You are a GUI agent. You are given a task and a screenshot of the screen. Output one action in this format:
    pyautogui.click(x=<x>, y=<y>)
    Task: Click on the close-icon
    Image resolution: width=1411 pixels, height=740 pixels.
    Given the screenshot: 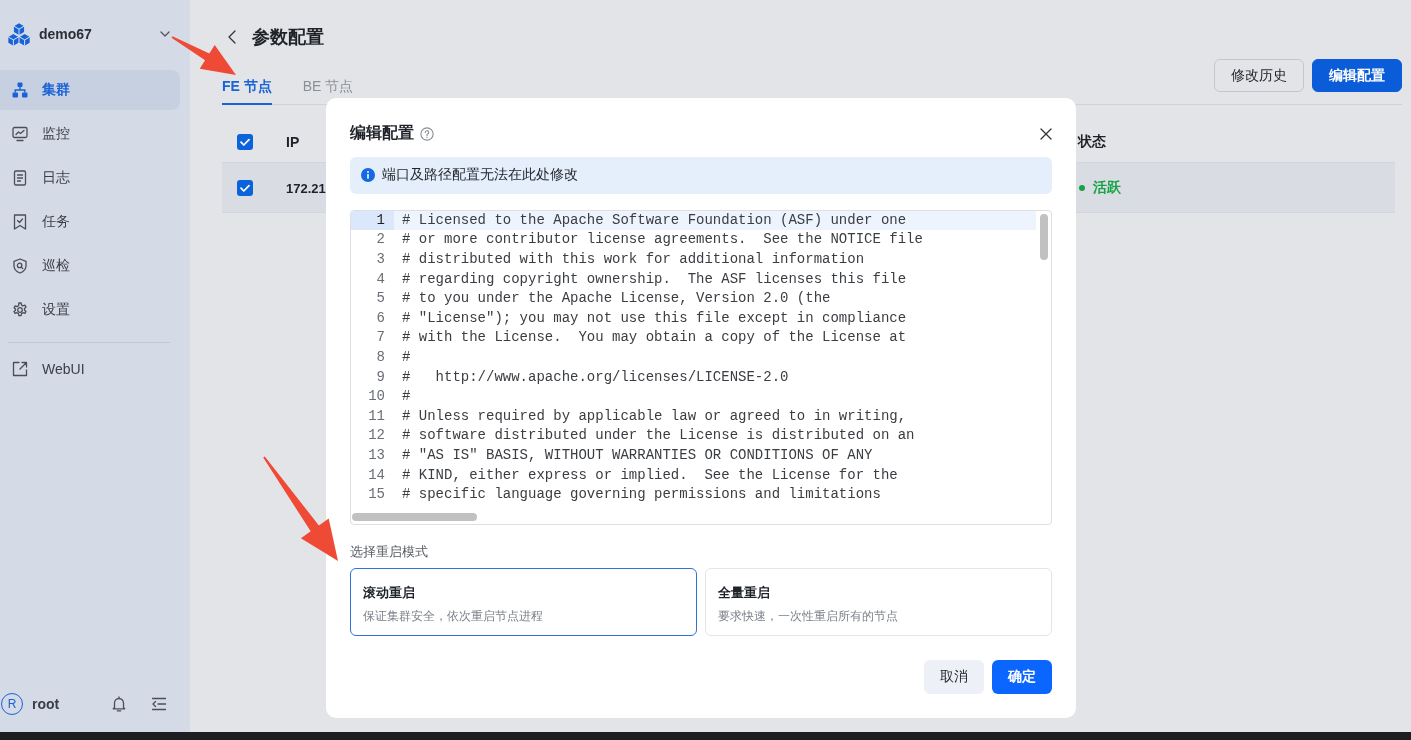 What is the action you would take?
    pyautogui.click(x=1046, y=133)
    